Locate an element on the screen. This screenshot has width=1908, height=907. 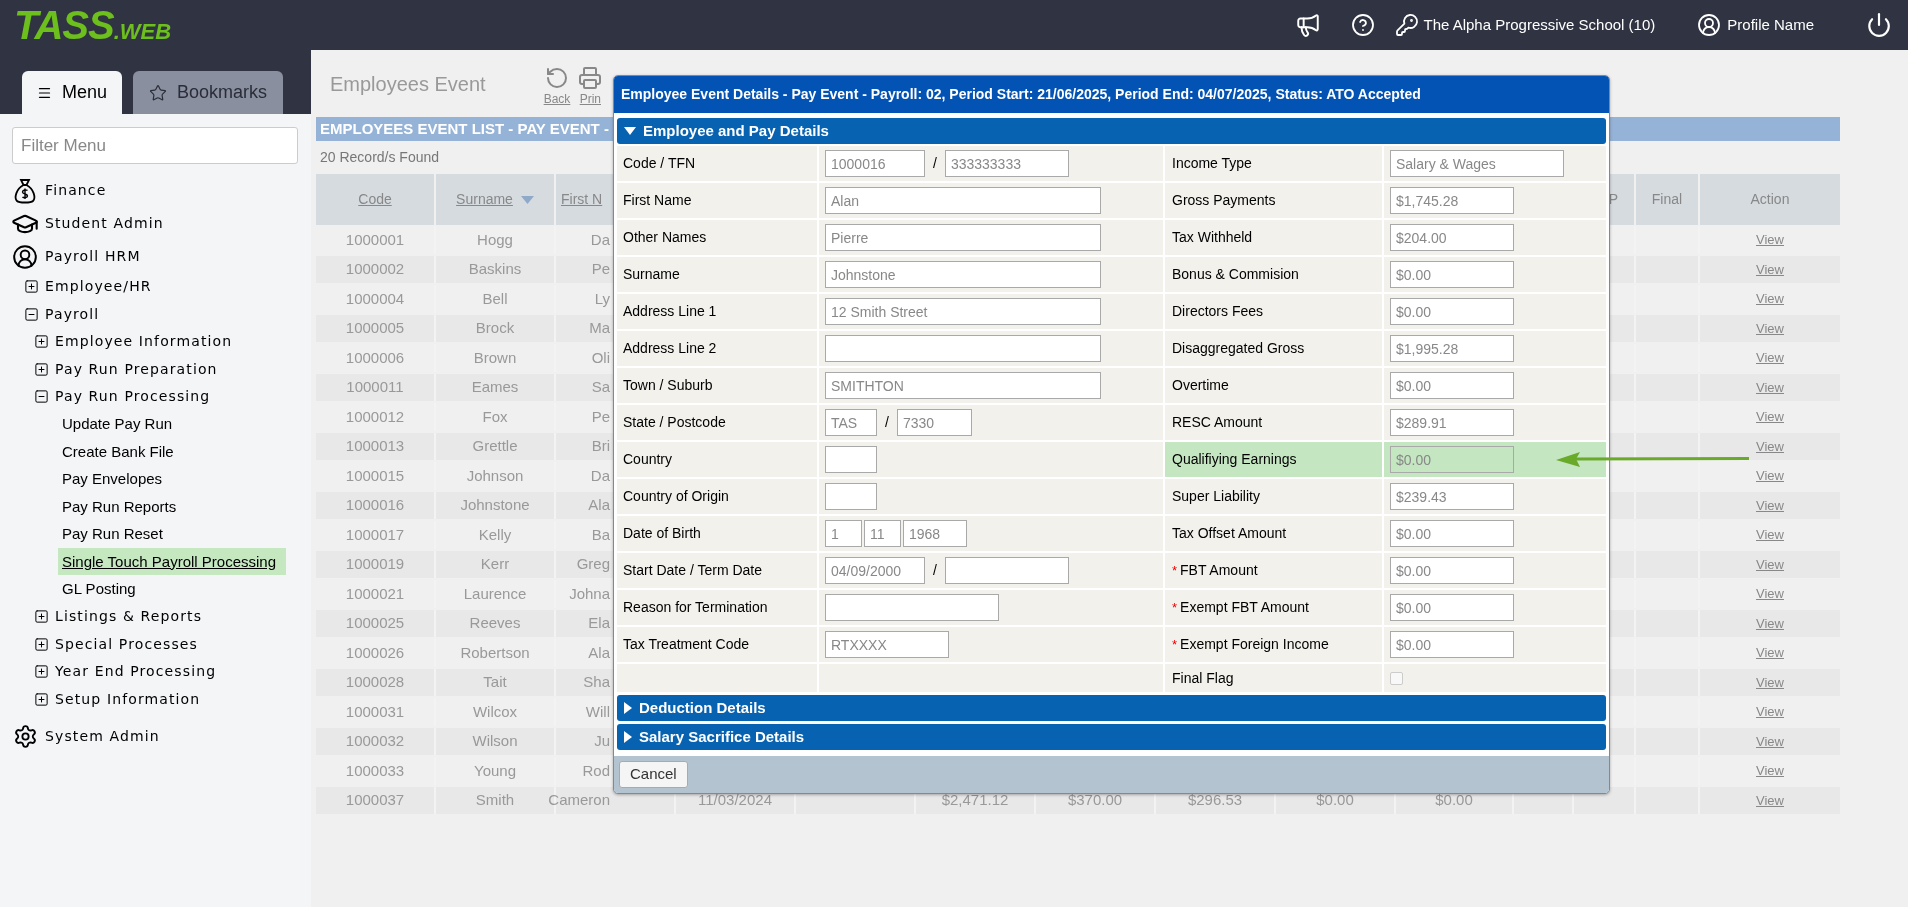
logo-suffix: .WEB is located at coordinates (142, 32).